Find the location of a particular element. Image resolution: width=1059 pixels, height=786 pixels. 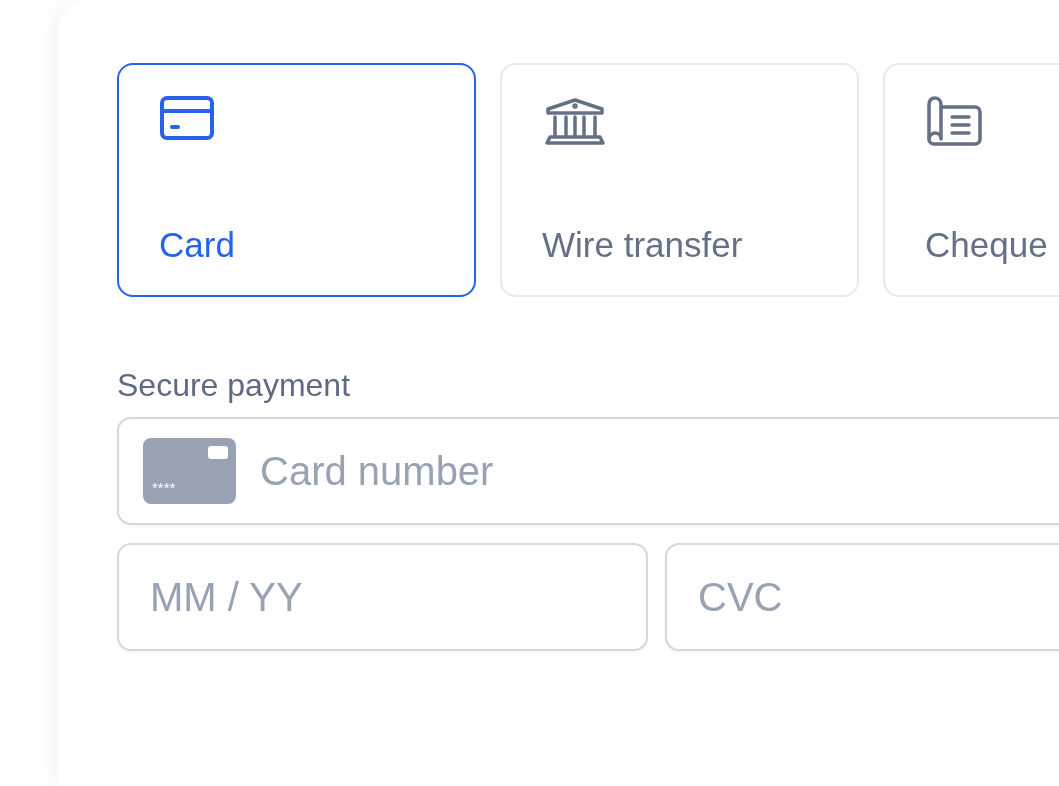

payment-method-tab: Wire transfer is located at coordinates (679, 180).